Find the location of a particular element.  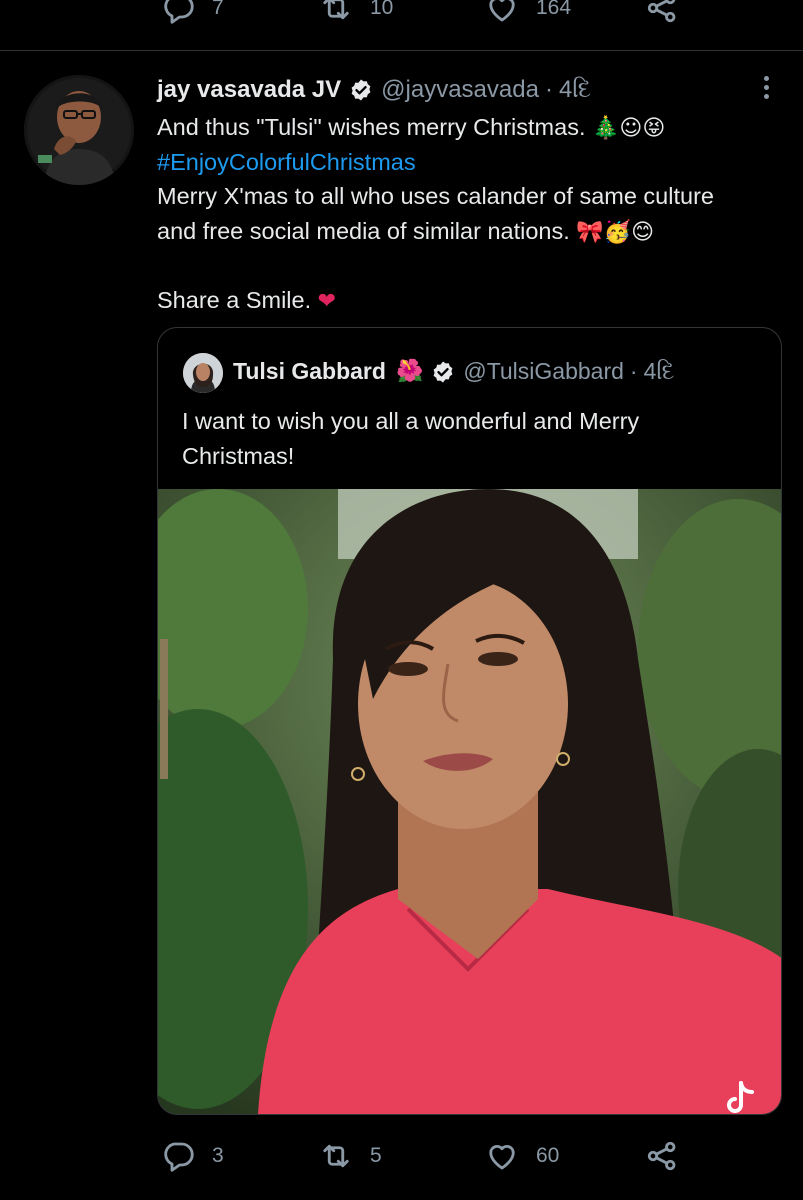

quoted-tweet-header: Tulsi Gabbard 🌺 @TulsiGabbard · 4દિ is located at coordinates (453, 371).